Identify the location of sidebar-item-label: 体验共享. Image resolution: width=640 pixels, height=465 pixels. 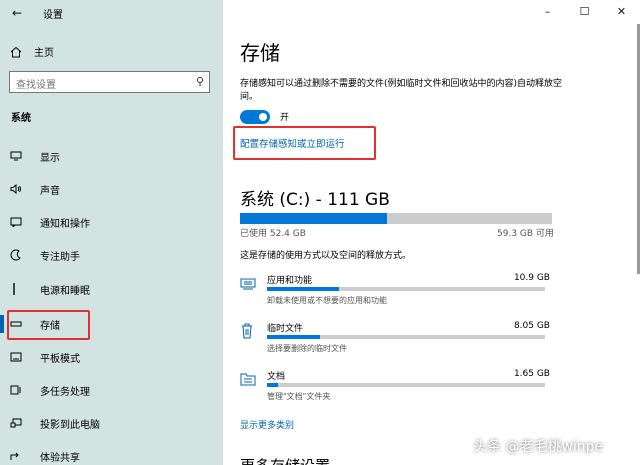
(60, 458).